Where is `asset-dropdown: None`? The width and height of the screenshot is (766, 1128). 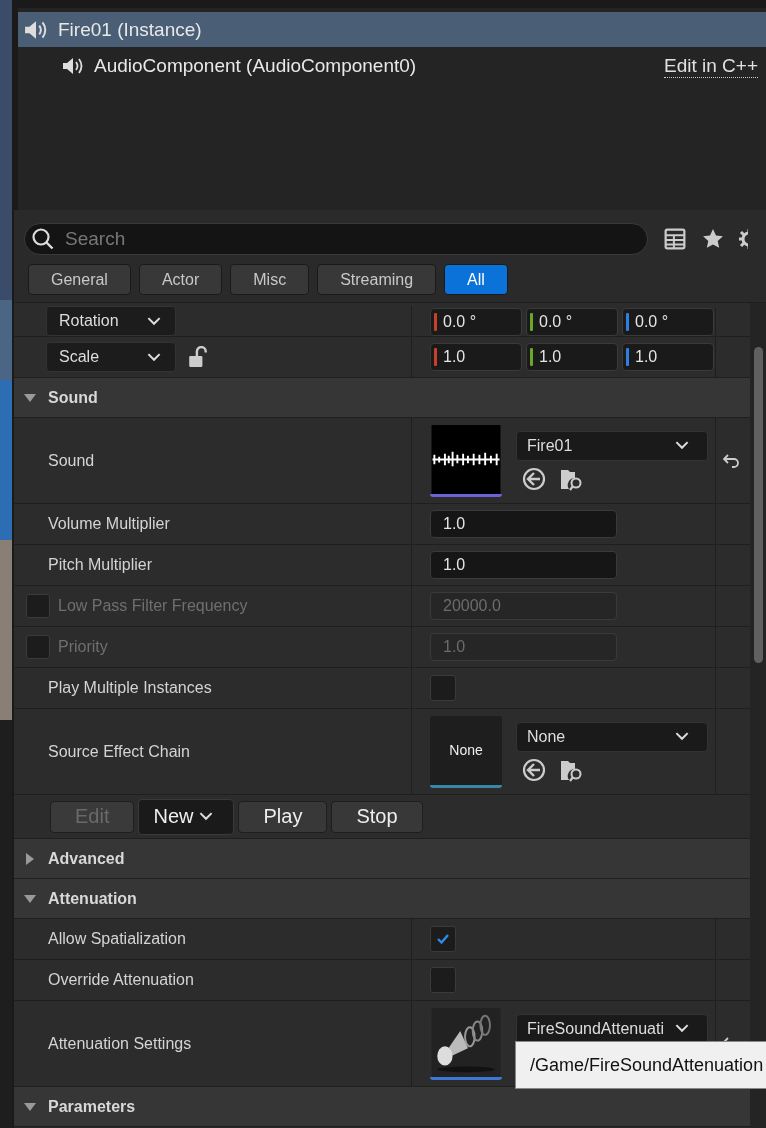
asset-dropdown: None is located at coordinates (612, 736).